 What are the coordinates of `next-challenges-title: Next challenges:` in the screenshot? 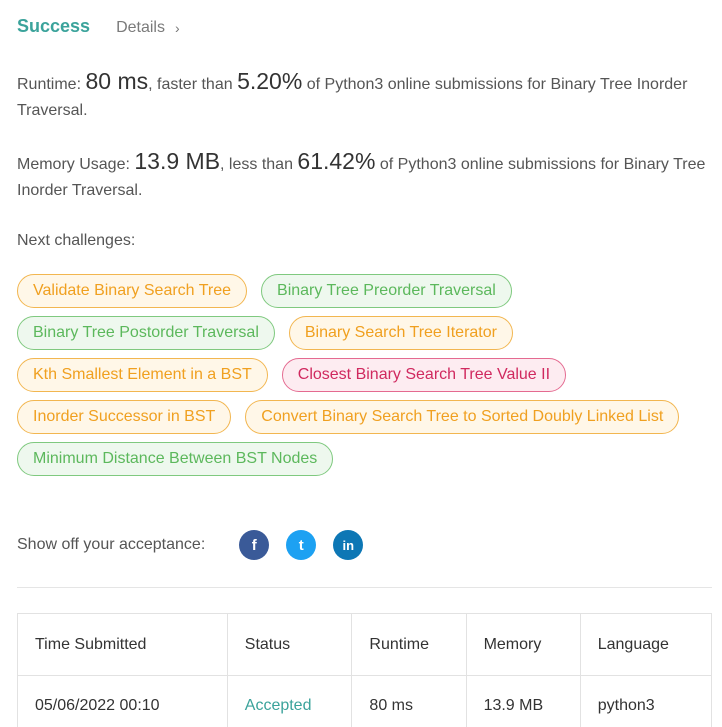 It's located at (76, 240).